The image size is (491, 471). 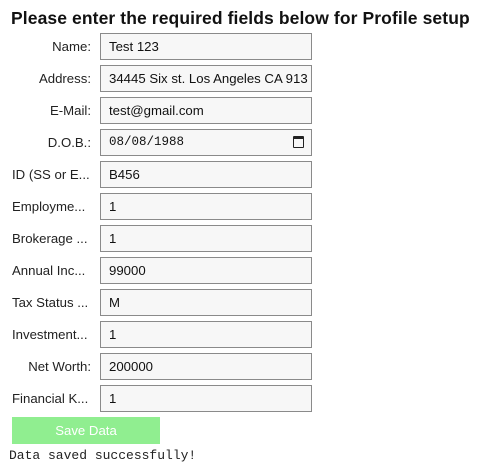 I want to click on dob-field: 08/08/1988, so click(x=206, y=142).